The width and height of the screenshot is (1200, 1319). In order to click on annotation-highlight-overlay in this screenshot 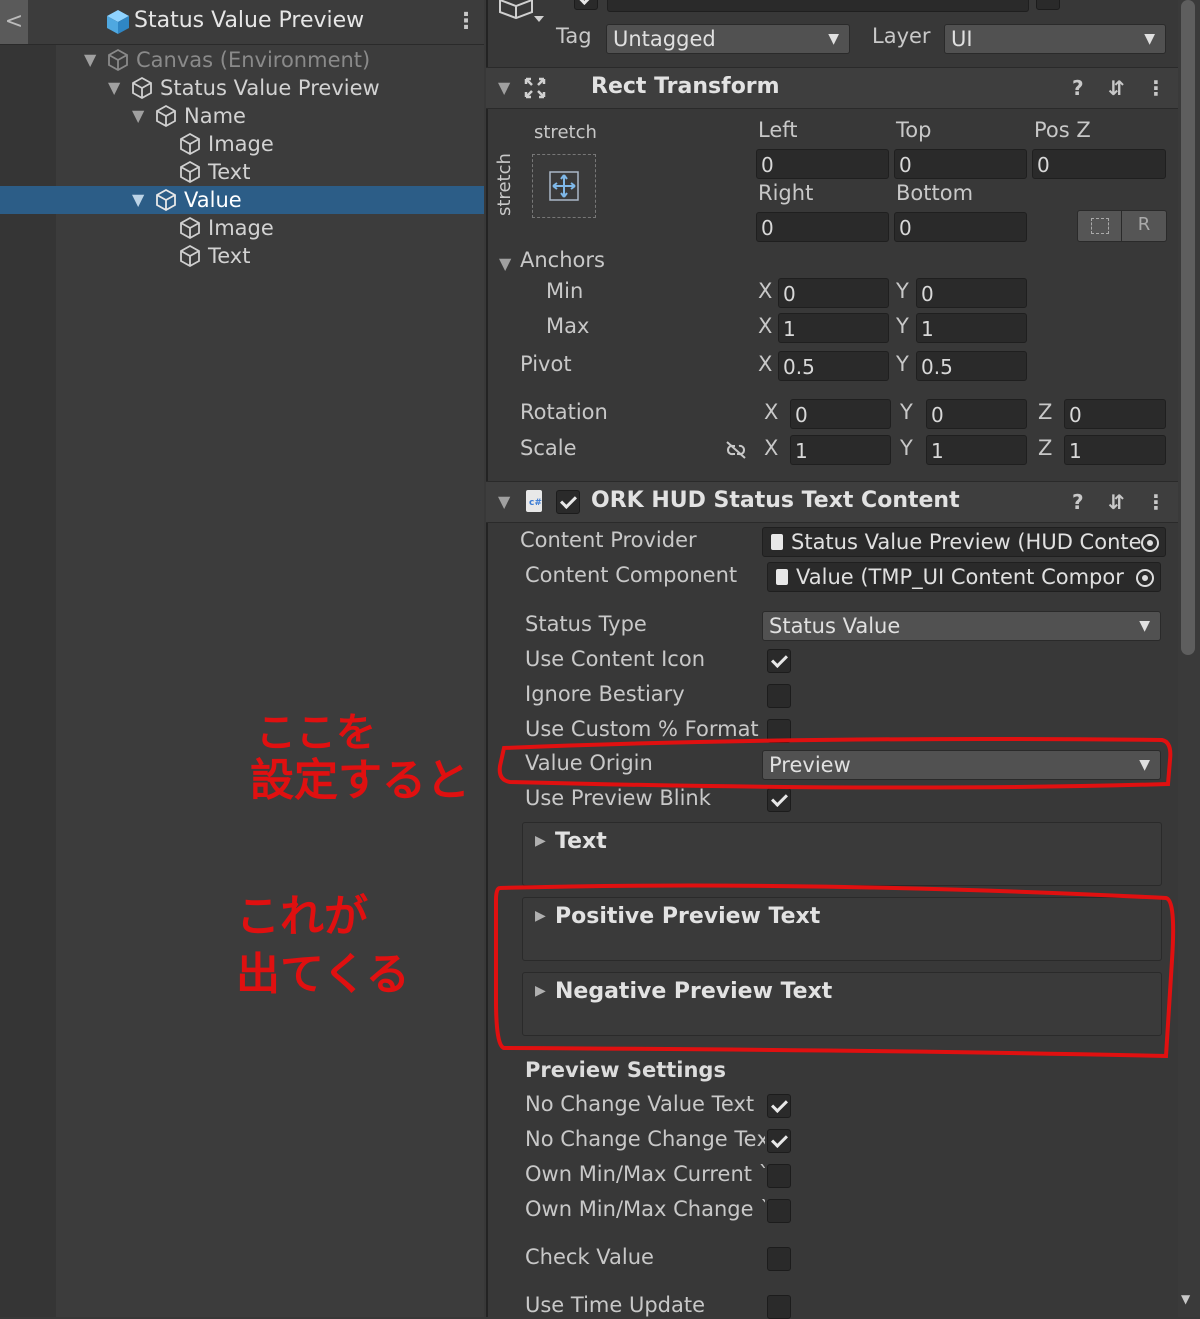, I will do `click(835, 898)`.